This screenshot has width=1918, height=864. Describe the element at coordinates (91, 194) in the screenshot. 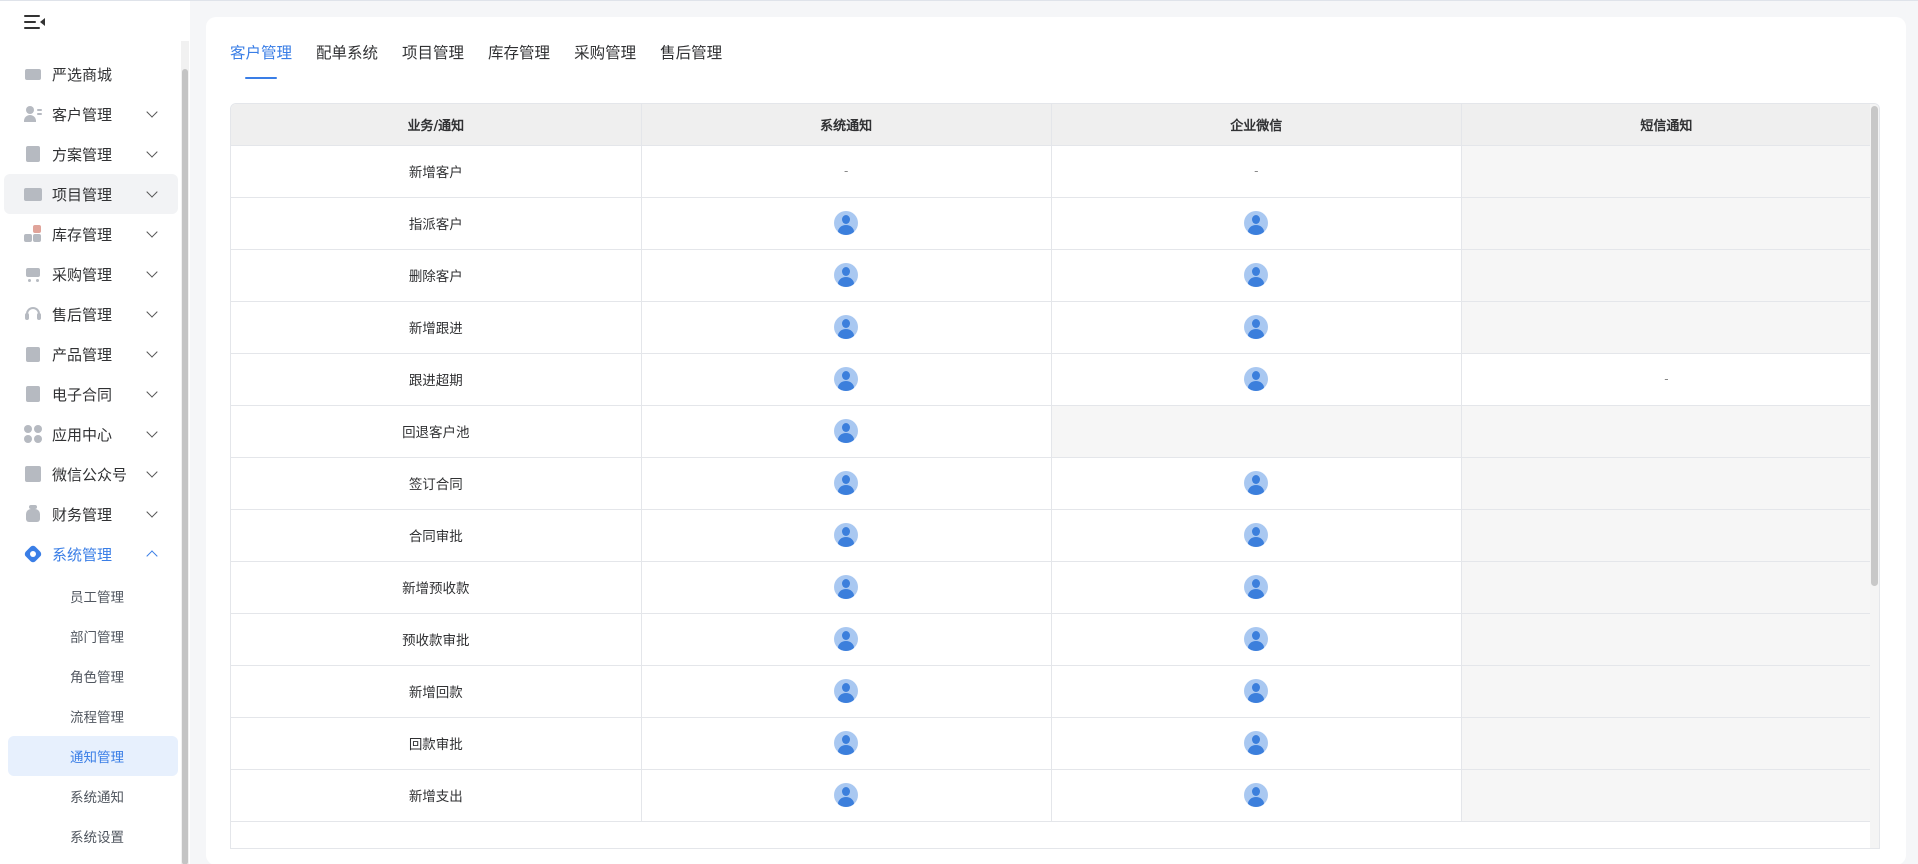

I see `sidebar-item-project: 项目管理` at that location.